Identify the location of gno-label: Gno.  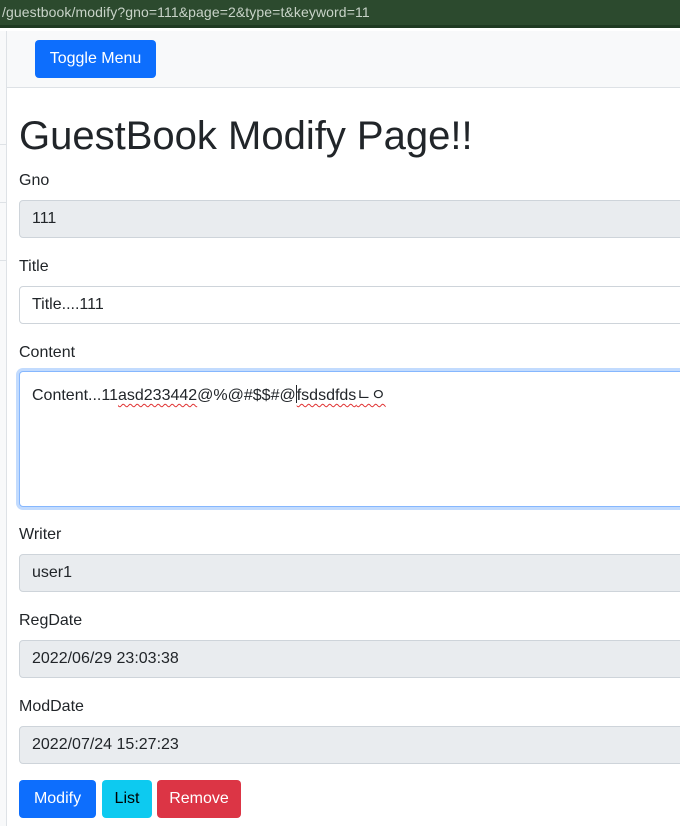
(34, 180).